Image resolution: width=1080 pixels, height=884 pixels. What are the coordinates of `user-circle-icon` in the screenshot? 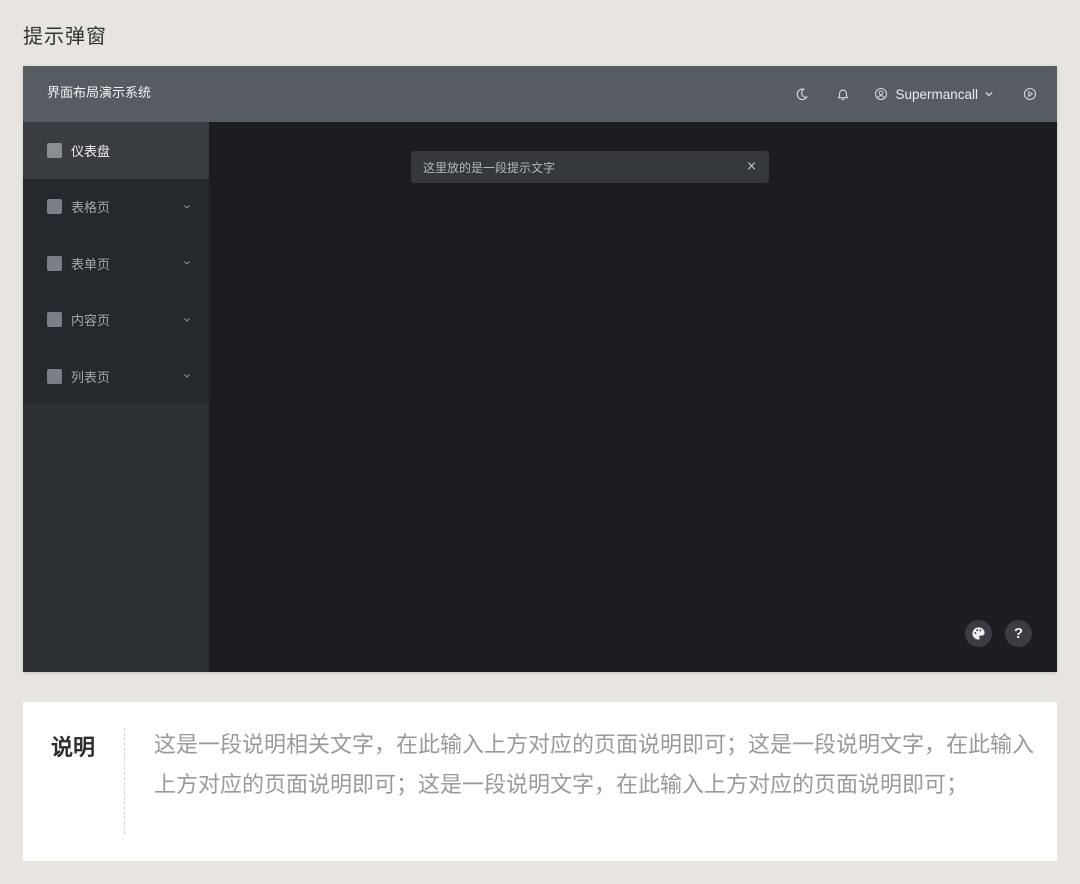 It's located at (881, 94).